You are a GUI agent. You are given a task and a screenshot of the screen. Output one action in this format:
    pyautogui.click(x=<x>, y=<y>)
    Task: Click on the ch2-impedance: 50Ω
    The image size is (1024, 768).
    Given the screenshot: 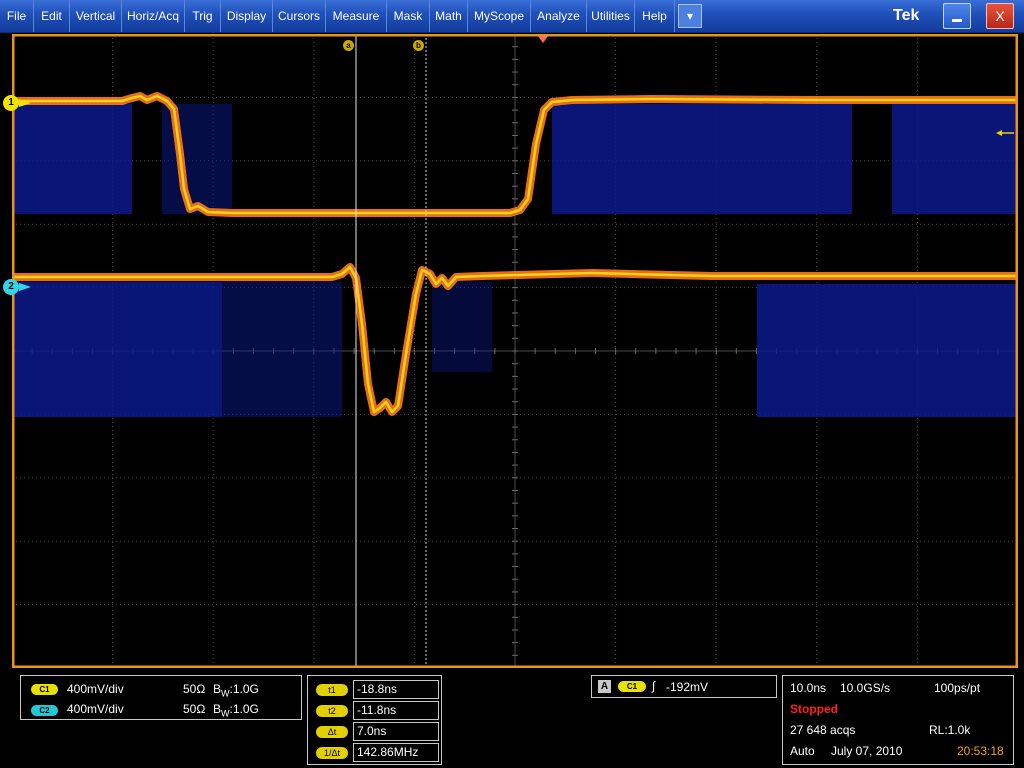 What is the action you would take?
    pyautogui.click(x=194, y=709)
    